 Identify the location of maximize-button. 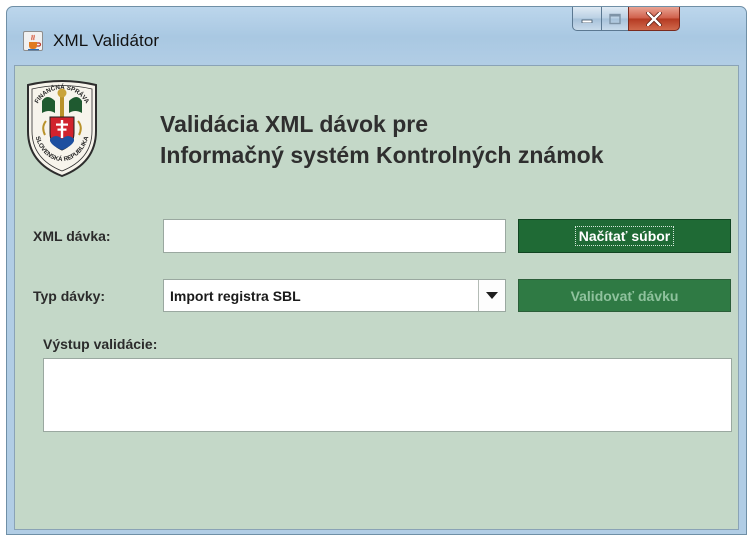
(615, 19).